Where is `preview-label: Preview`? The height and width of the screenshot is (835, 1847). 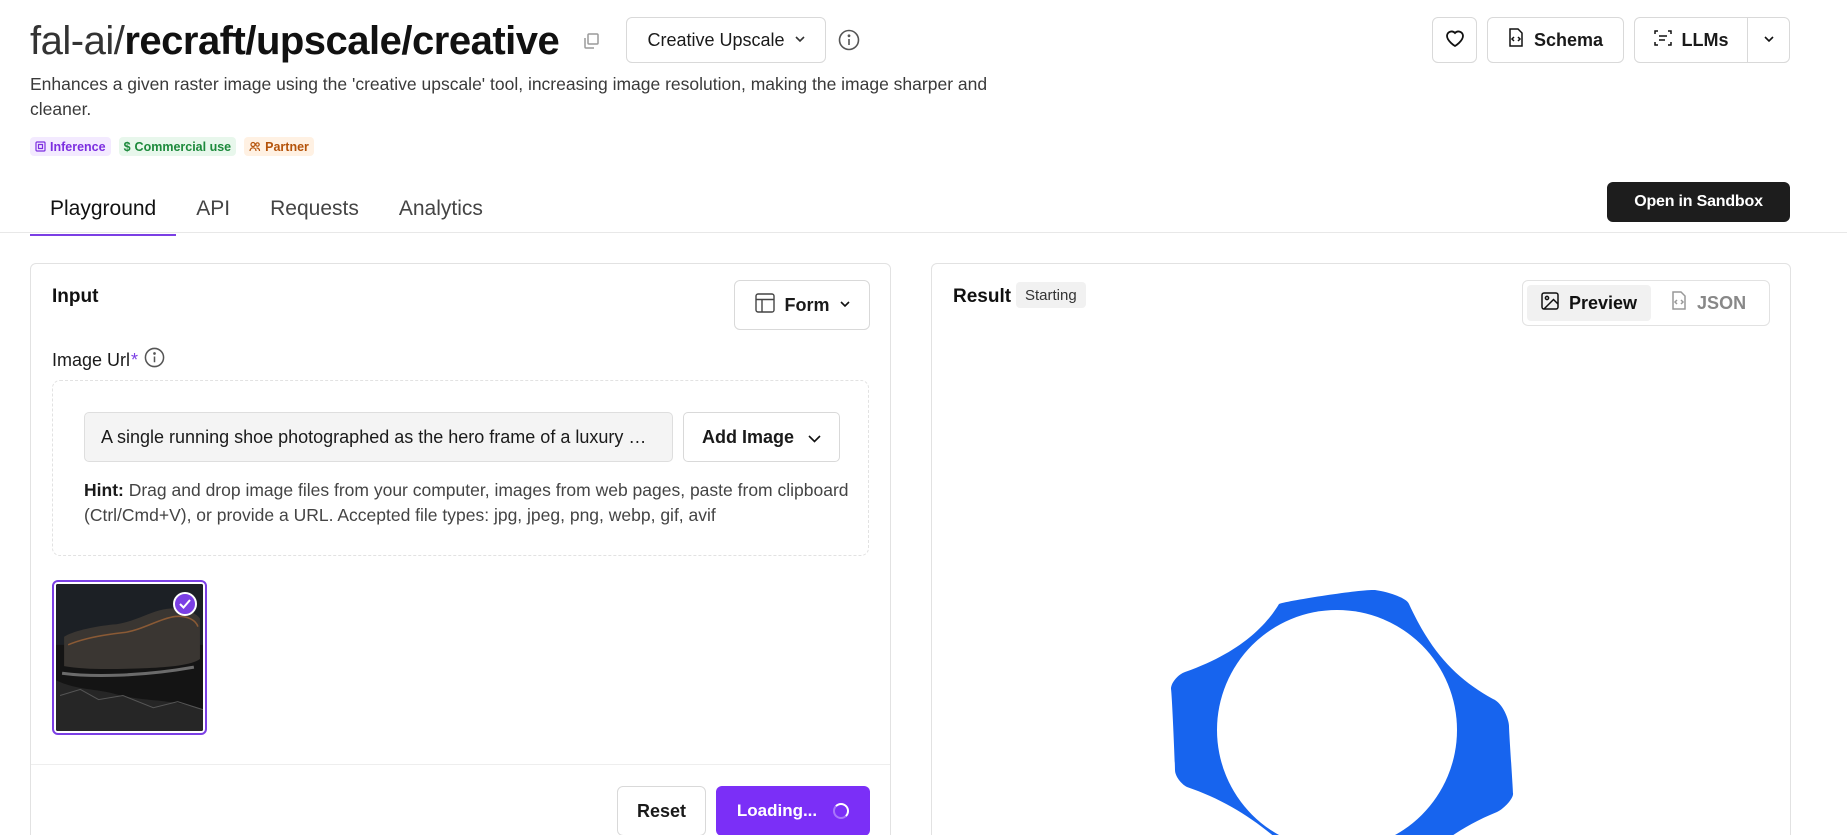 preview-label: Preview is located at coordinates (1603, 302).